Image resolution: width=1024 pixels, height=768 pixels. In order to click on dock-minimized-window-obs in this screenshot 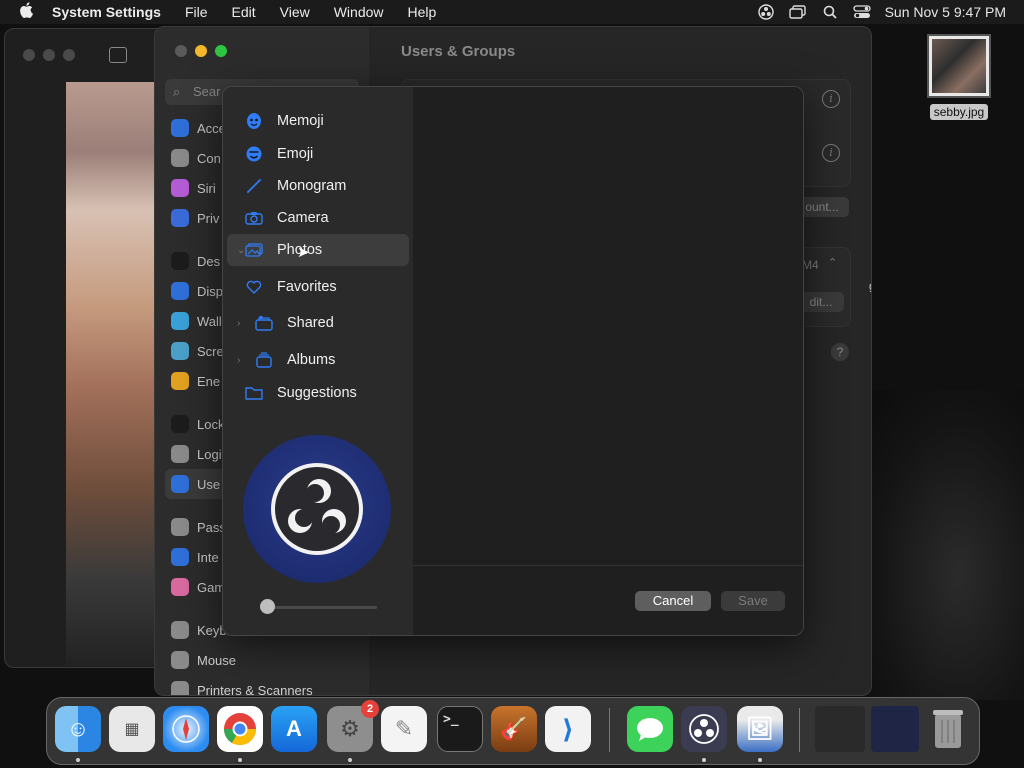, I will do `click(895, 729)`.